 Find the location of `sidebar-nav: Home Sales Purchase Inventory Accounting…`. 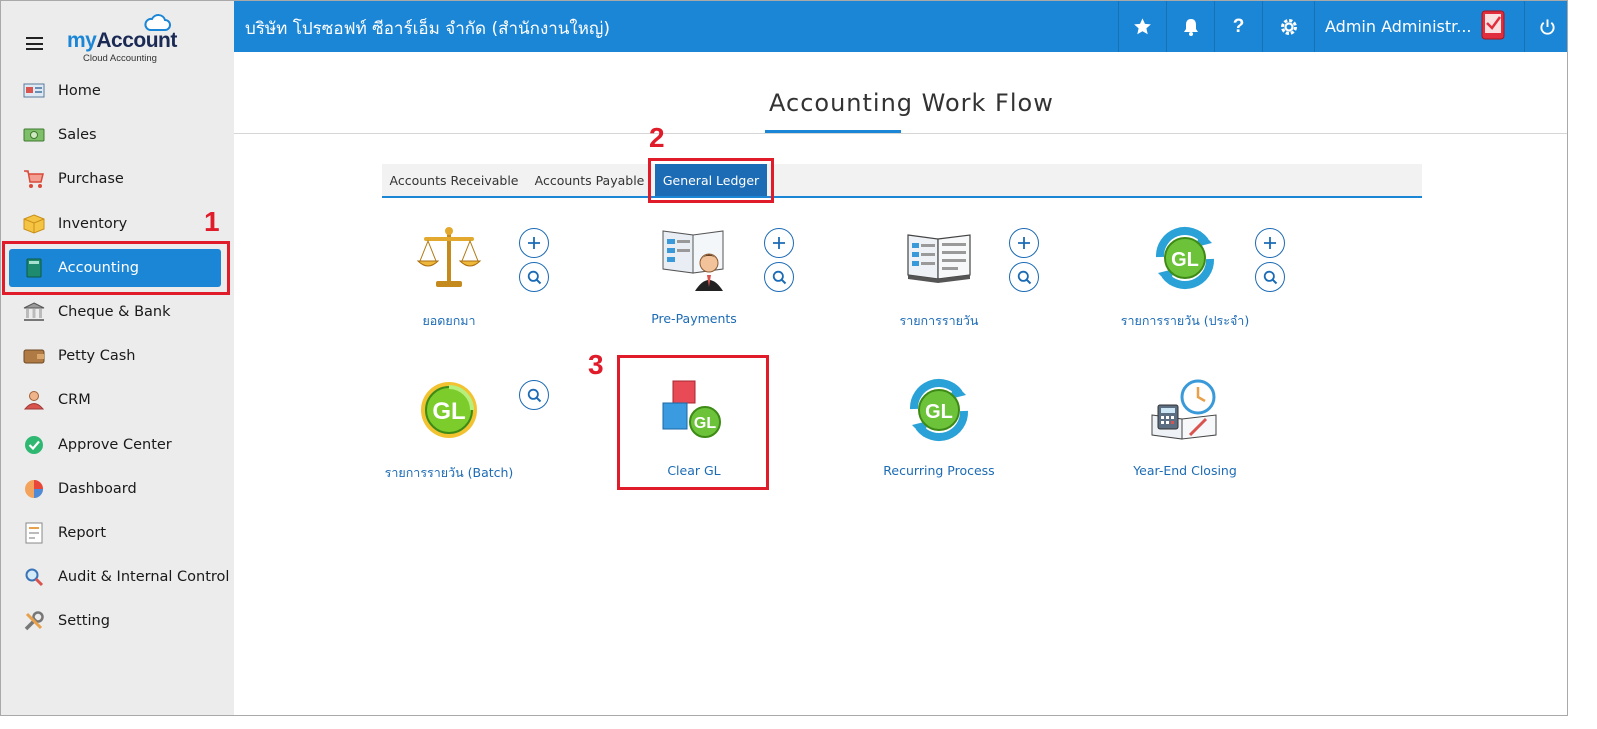

sidebar-nav: Home Sales Purchase Inventory Accounting… is located at coordinates (117, 356).